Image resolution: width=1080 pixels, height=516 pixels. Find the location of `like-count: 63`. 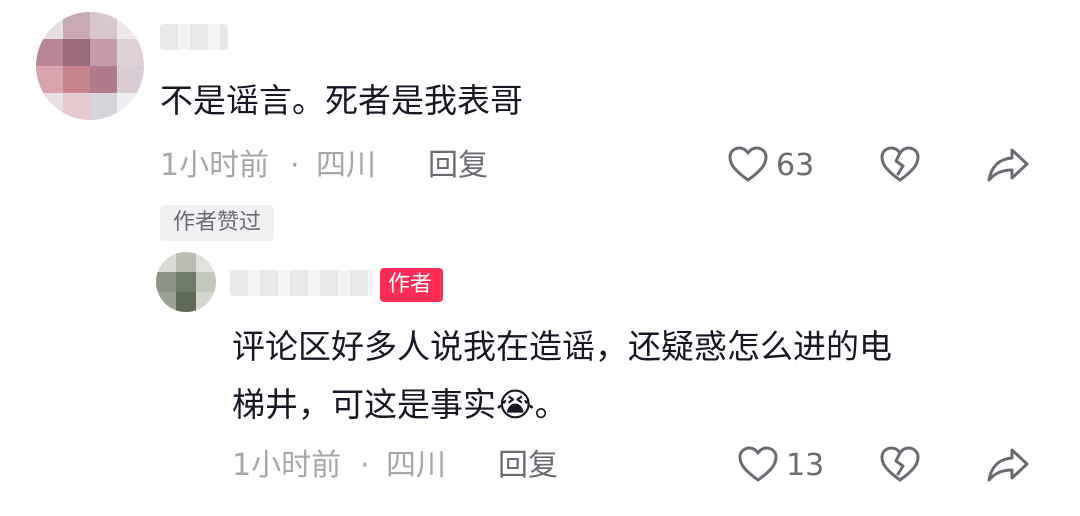

like-count: 63 is located at coordinates (795, 165).